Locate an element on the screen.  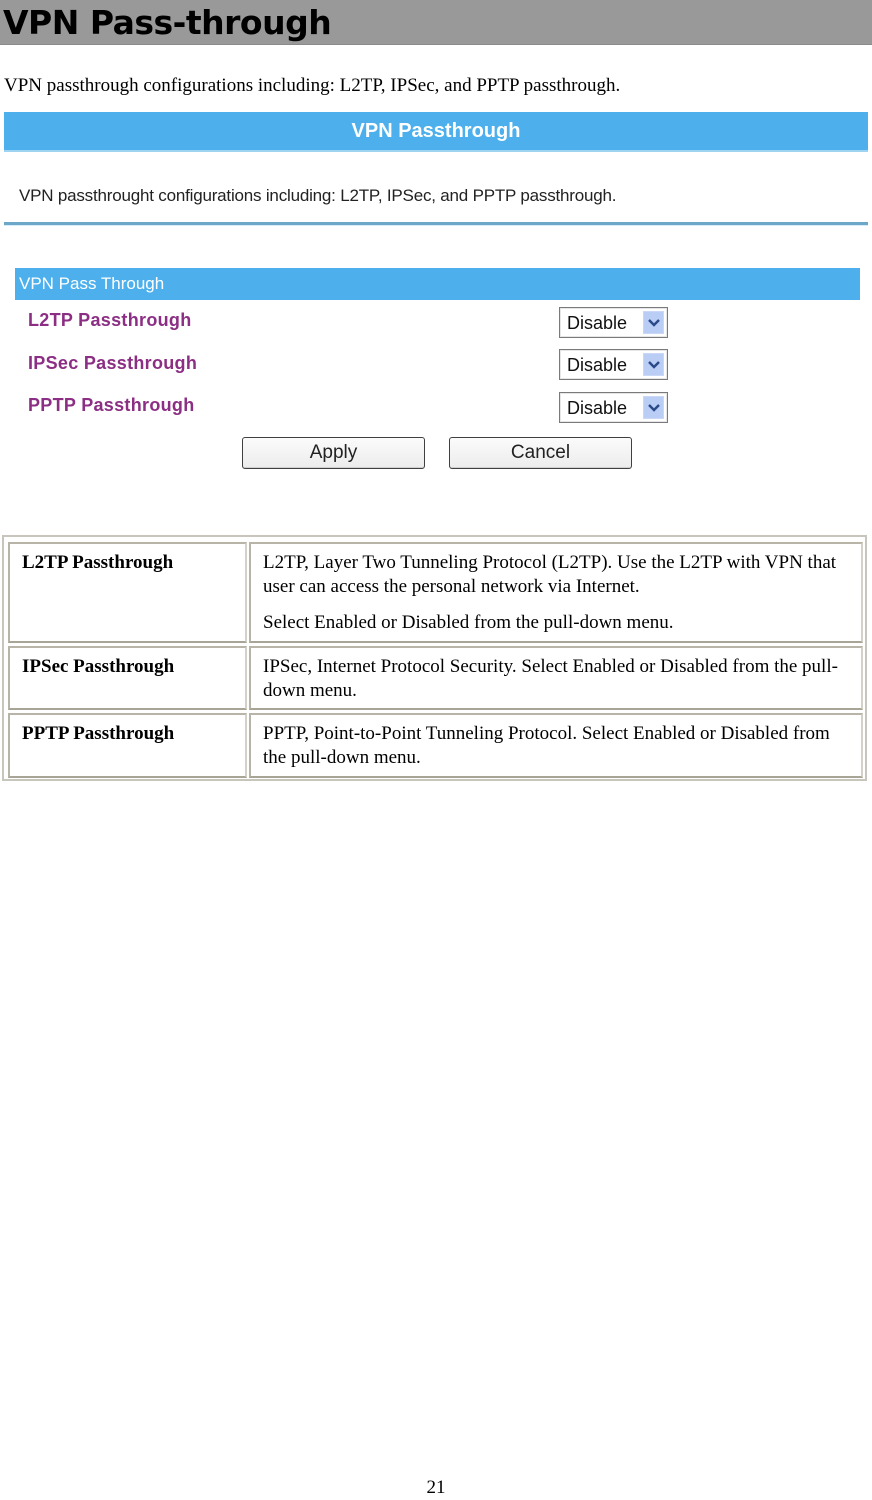
screenshot-title: VPN Passthrough is located at coordinates (436, 132).